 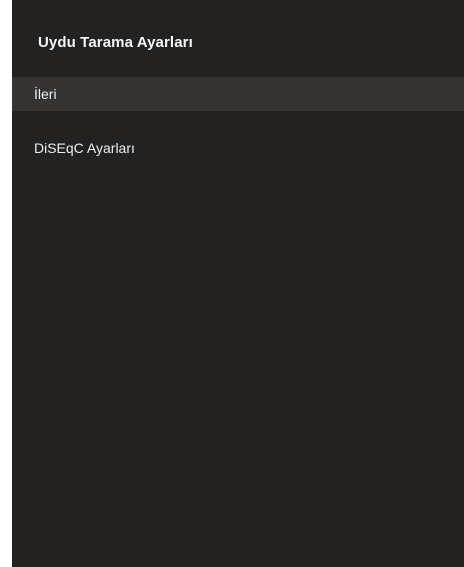 I want to click on panel-title: Uydu Tarama Ayarları, so click(x=115, y=42).